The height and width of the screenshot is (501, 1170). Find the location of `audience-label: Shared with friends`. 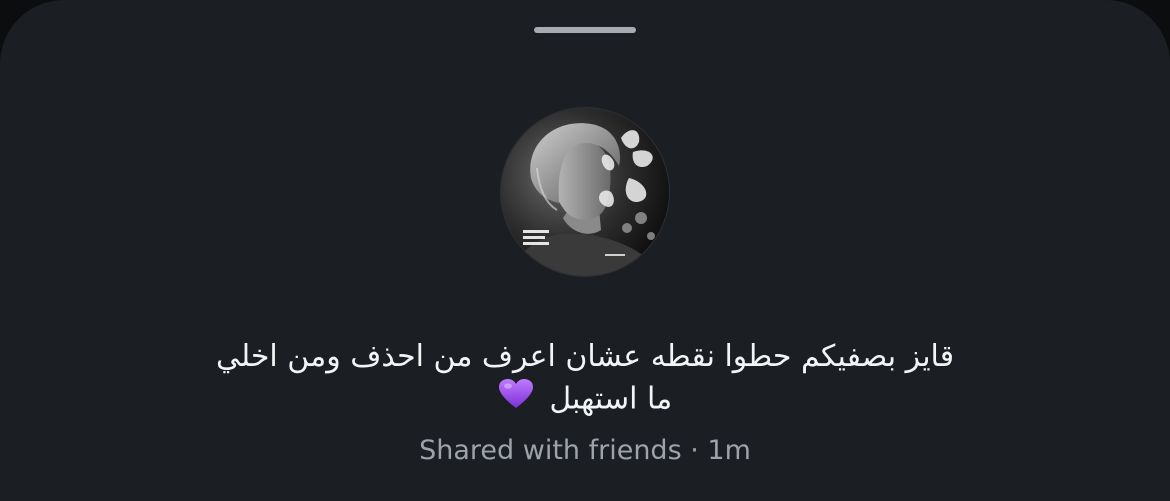

audience-label: Shared with friends is located at coordinates (550, 450).